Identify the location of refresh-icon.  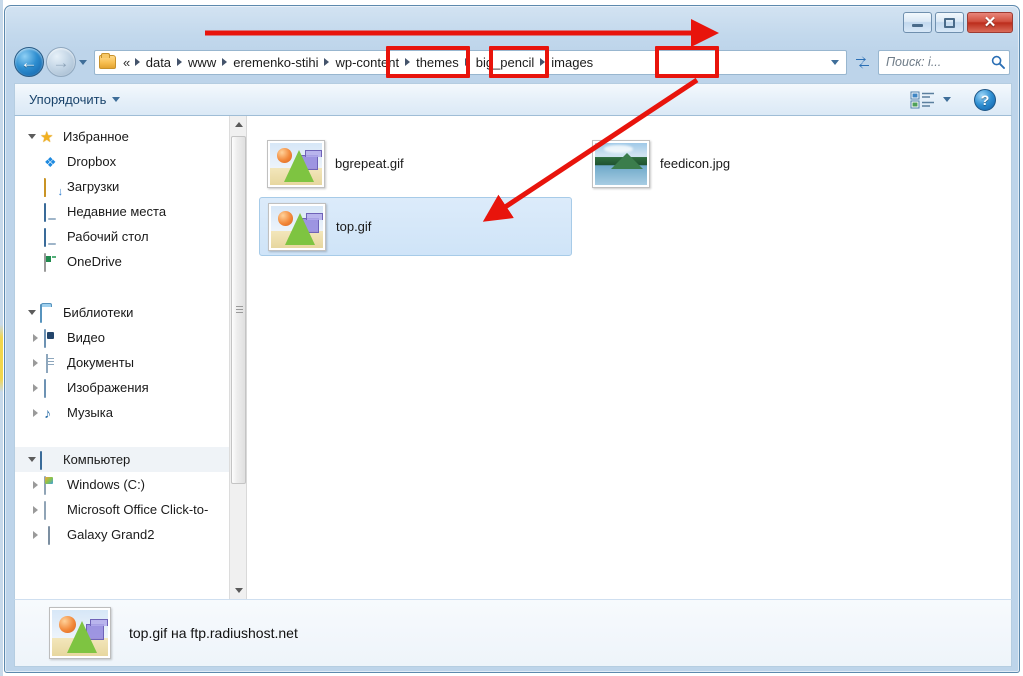
(862, 62).